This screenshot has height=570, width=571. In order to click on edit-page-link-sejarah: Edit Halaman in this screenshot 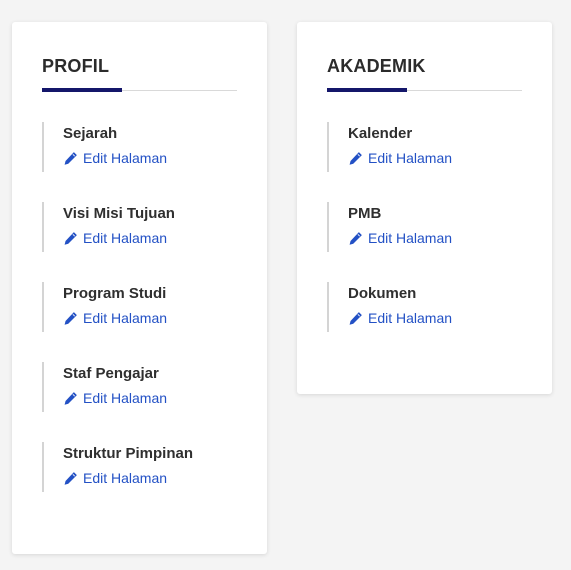, I will do `click(115, 158)`.